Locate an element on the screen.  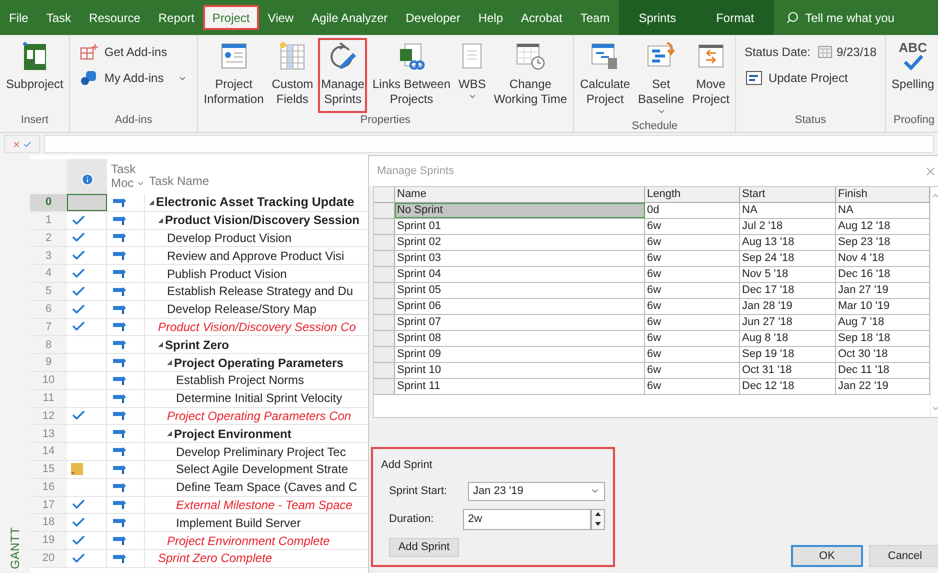
ribbon-button: Links Between Projects is located at coordinates (411, 75).